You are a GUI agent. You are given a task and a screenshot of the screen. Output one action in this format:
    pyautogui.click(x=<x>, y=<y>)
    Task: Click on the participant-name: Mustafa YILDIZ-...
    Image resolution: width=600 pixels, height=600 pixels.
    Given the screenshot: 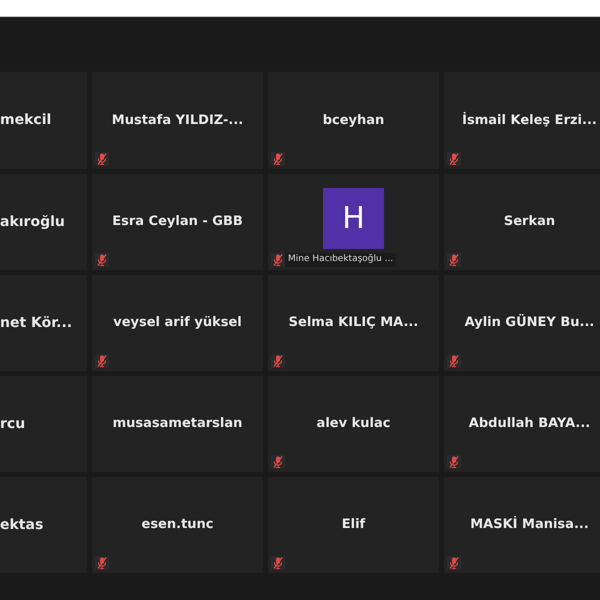 What is the action you would take?
    pyautogui.click(x=178, y=121)
    